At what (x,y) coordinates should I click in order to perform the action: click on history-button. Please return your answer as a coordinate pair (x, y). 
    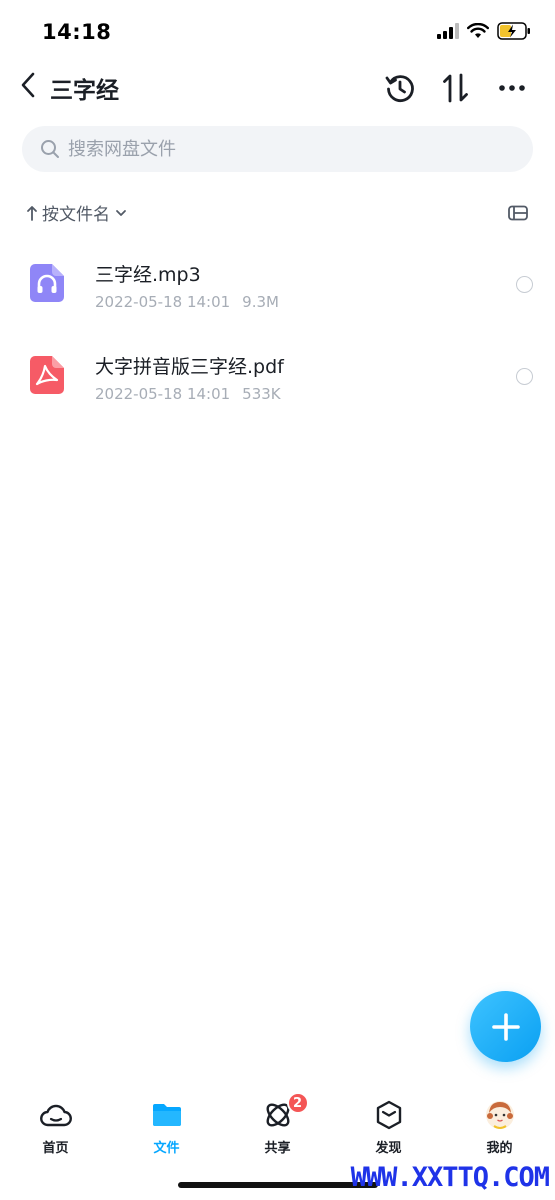
    Looking at the image, I should click on (400, 88).